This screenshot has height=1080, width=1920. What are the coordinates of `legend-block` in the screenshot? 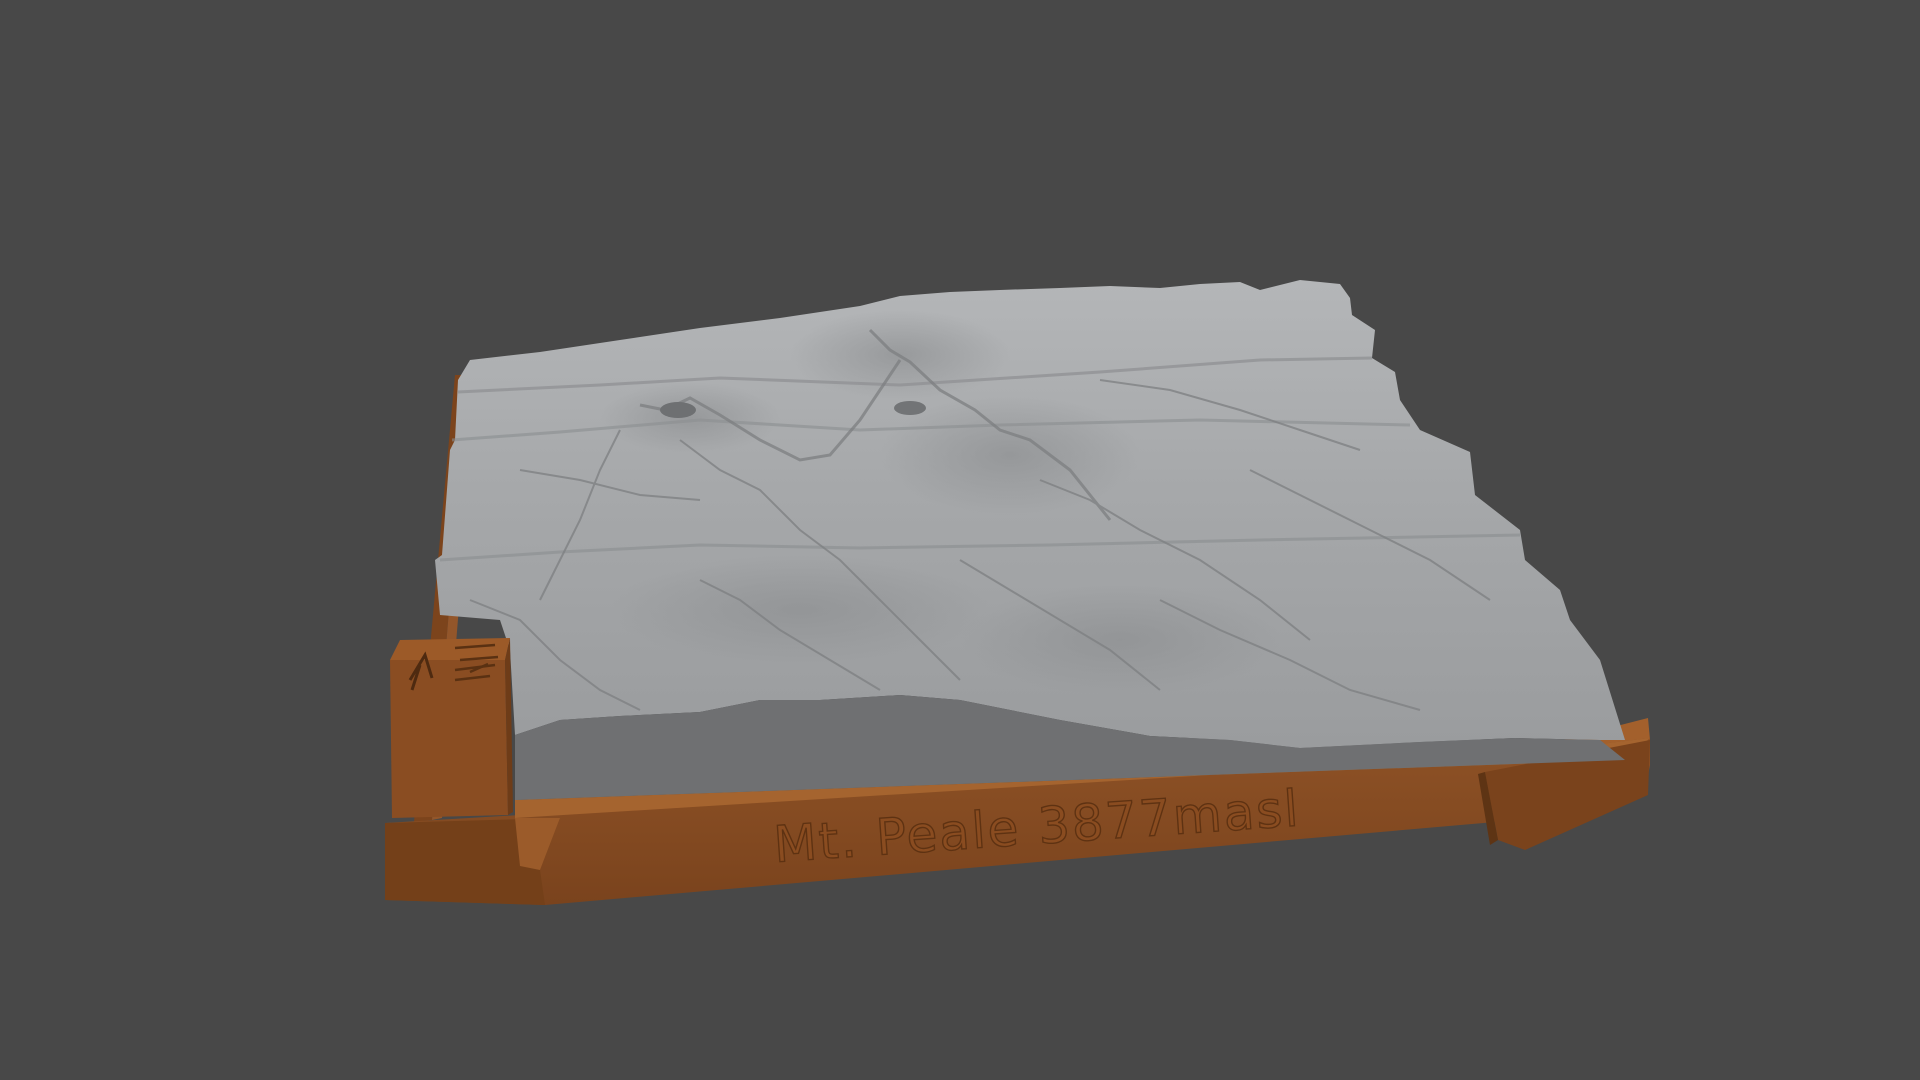 It's located at (451, 728).